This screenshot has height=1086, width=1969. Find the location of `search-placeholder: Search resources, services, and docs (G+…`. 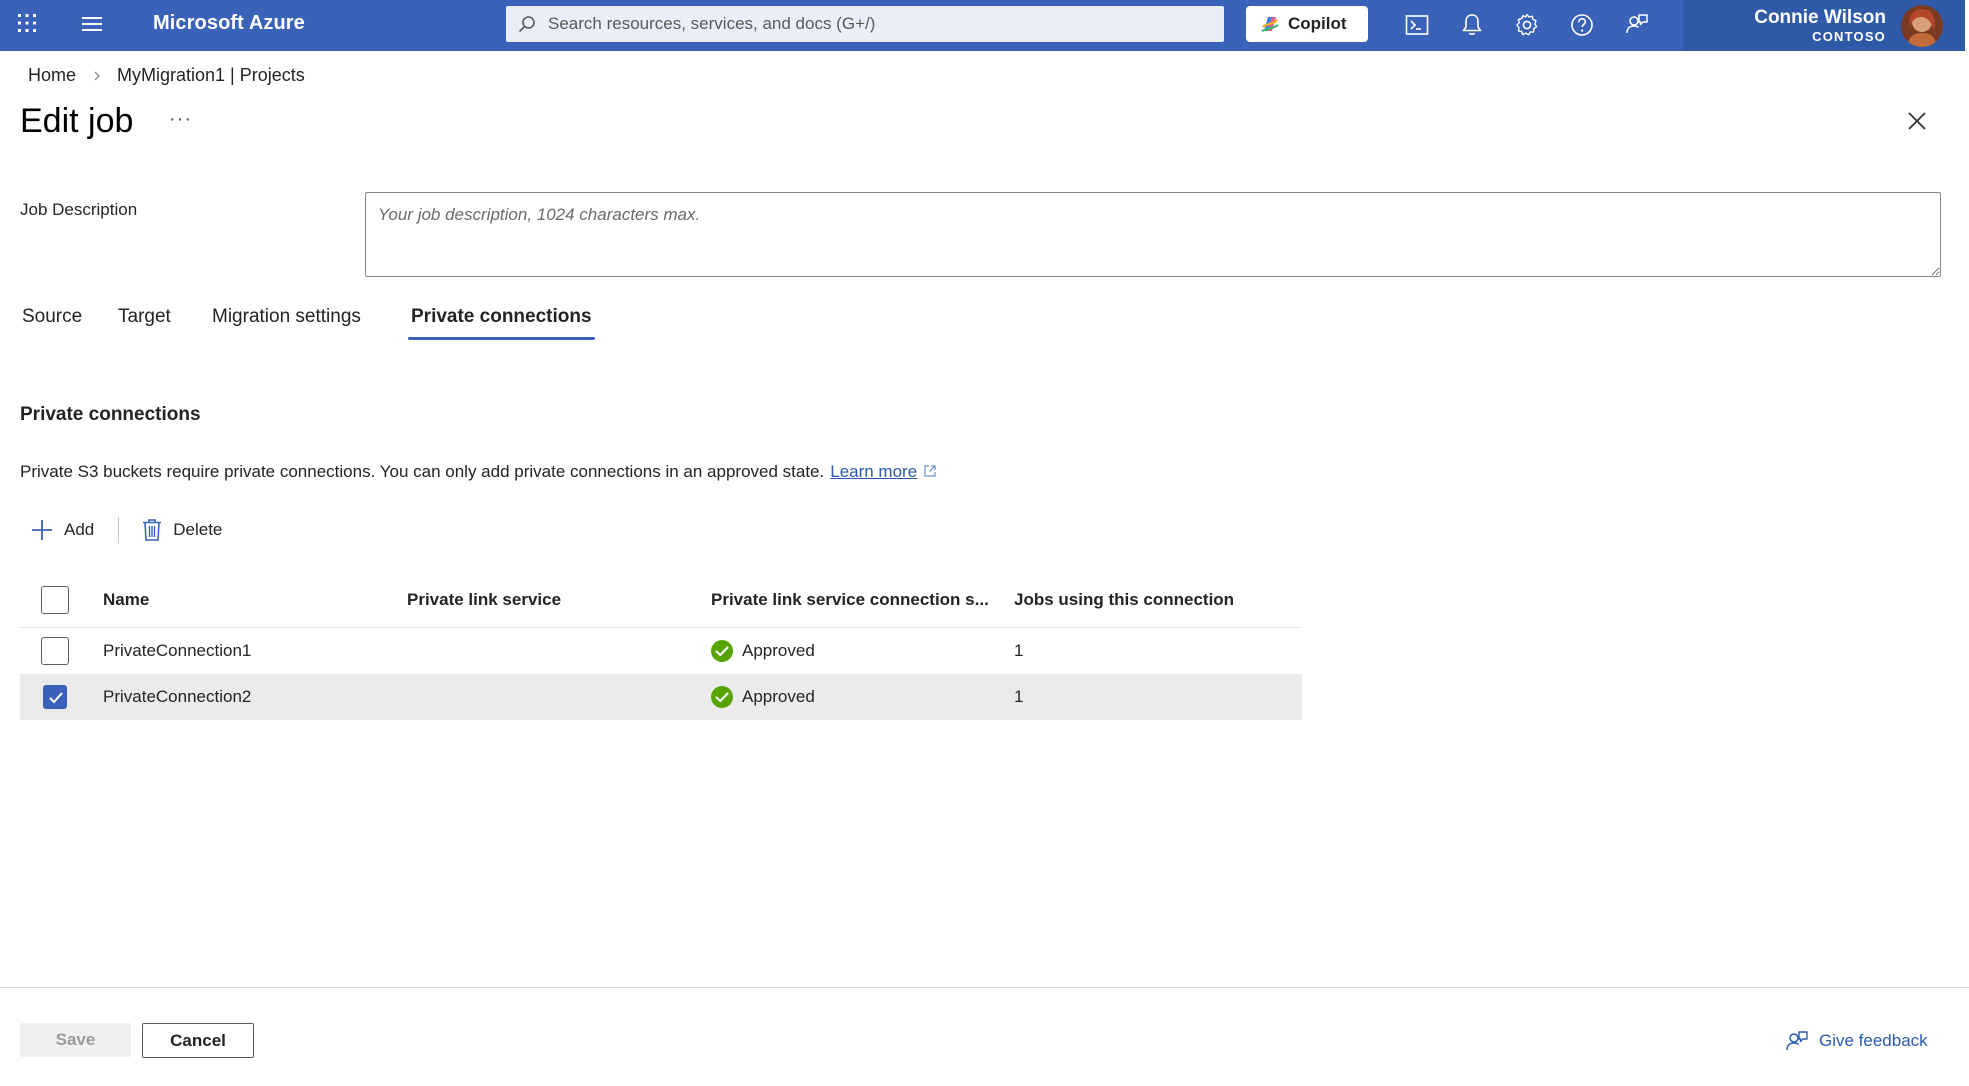

search-placeholder: Search resources, services, and docs (G+… is located at coordinates (712, 23).